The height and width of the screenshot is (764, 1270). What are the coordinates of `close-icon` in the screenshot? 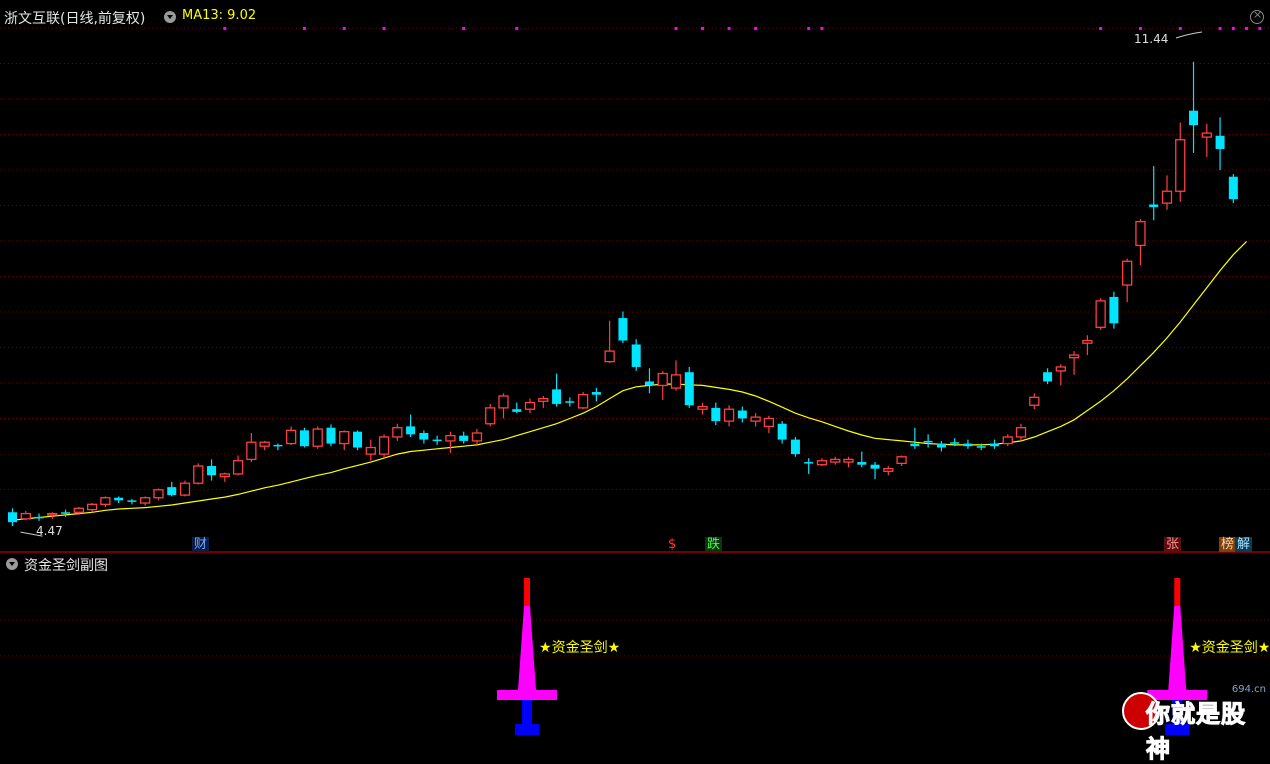 It's located at (1257, 16).